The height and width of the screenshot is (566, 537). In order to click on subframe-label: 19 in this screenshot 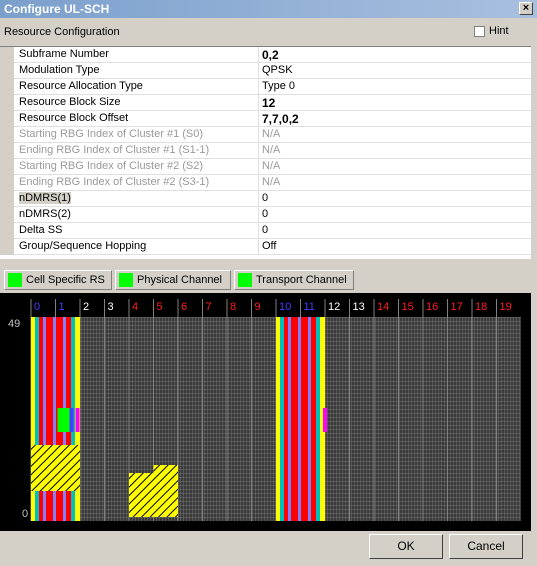, I will do `click(506, 307)`.